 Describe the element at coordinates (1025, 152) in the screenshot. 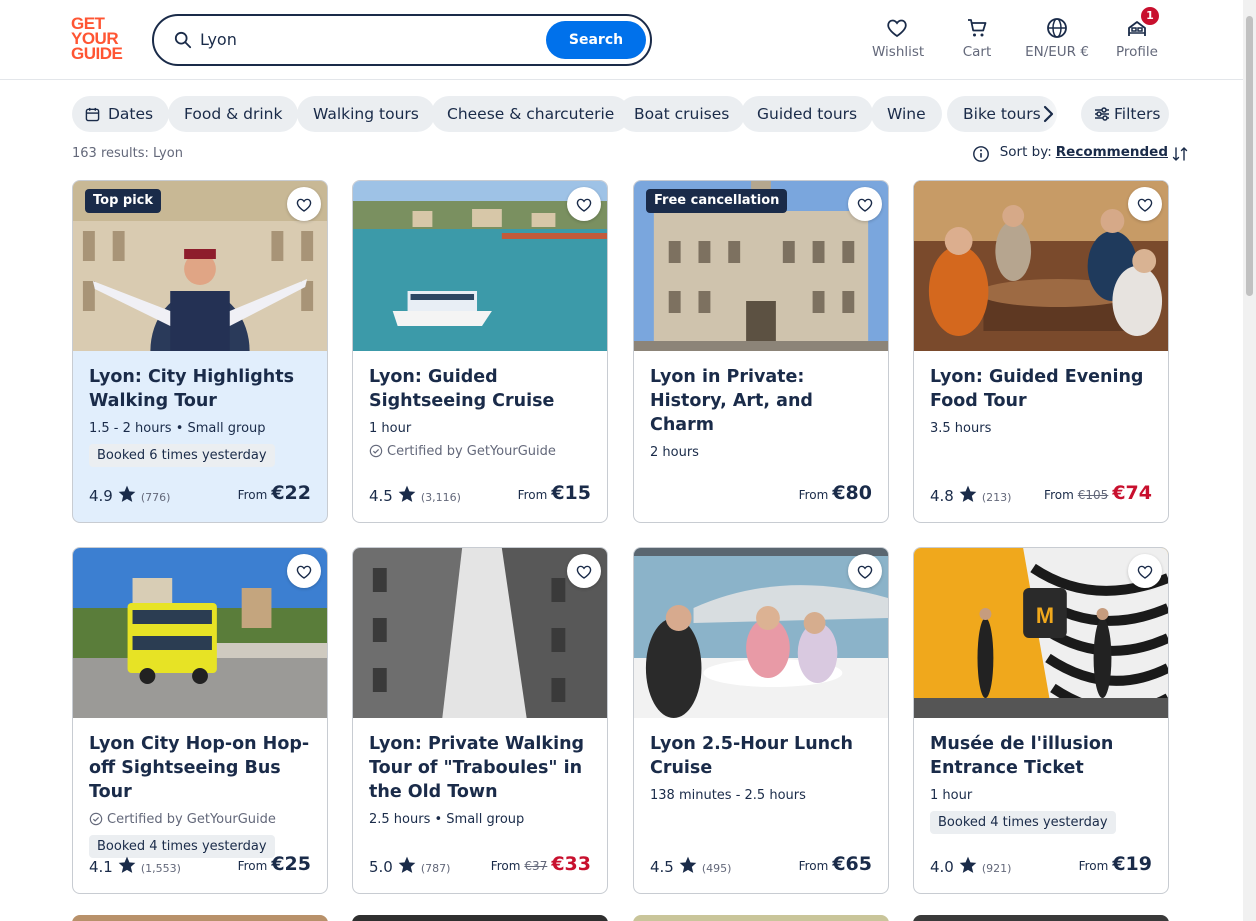

I see `sort-label: Sort by:` at that location.